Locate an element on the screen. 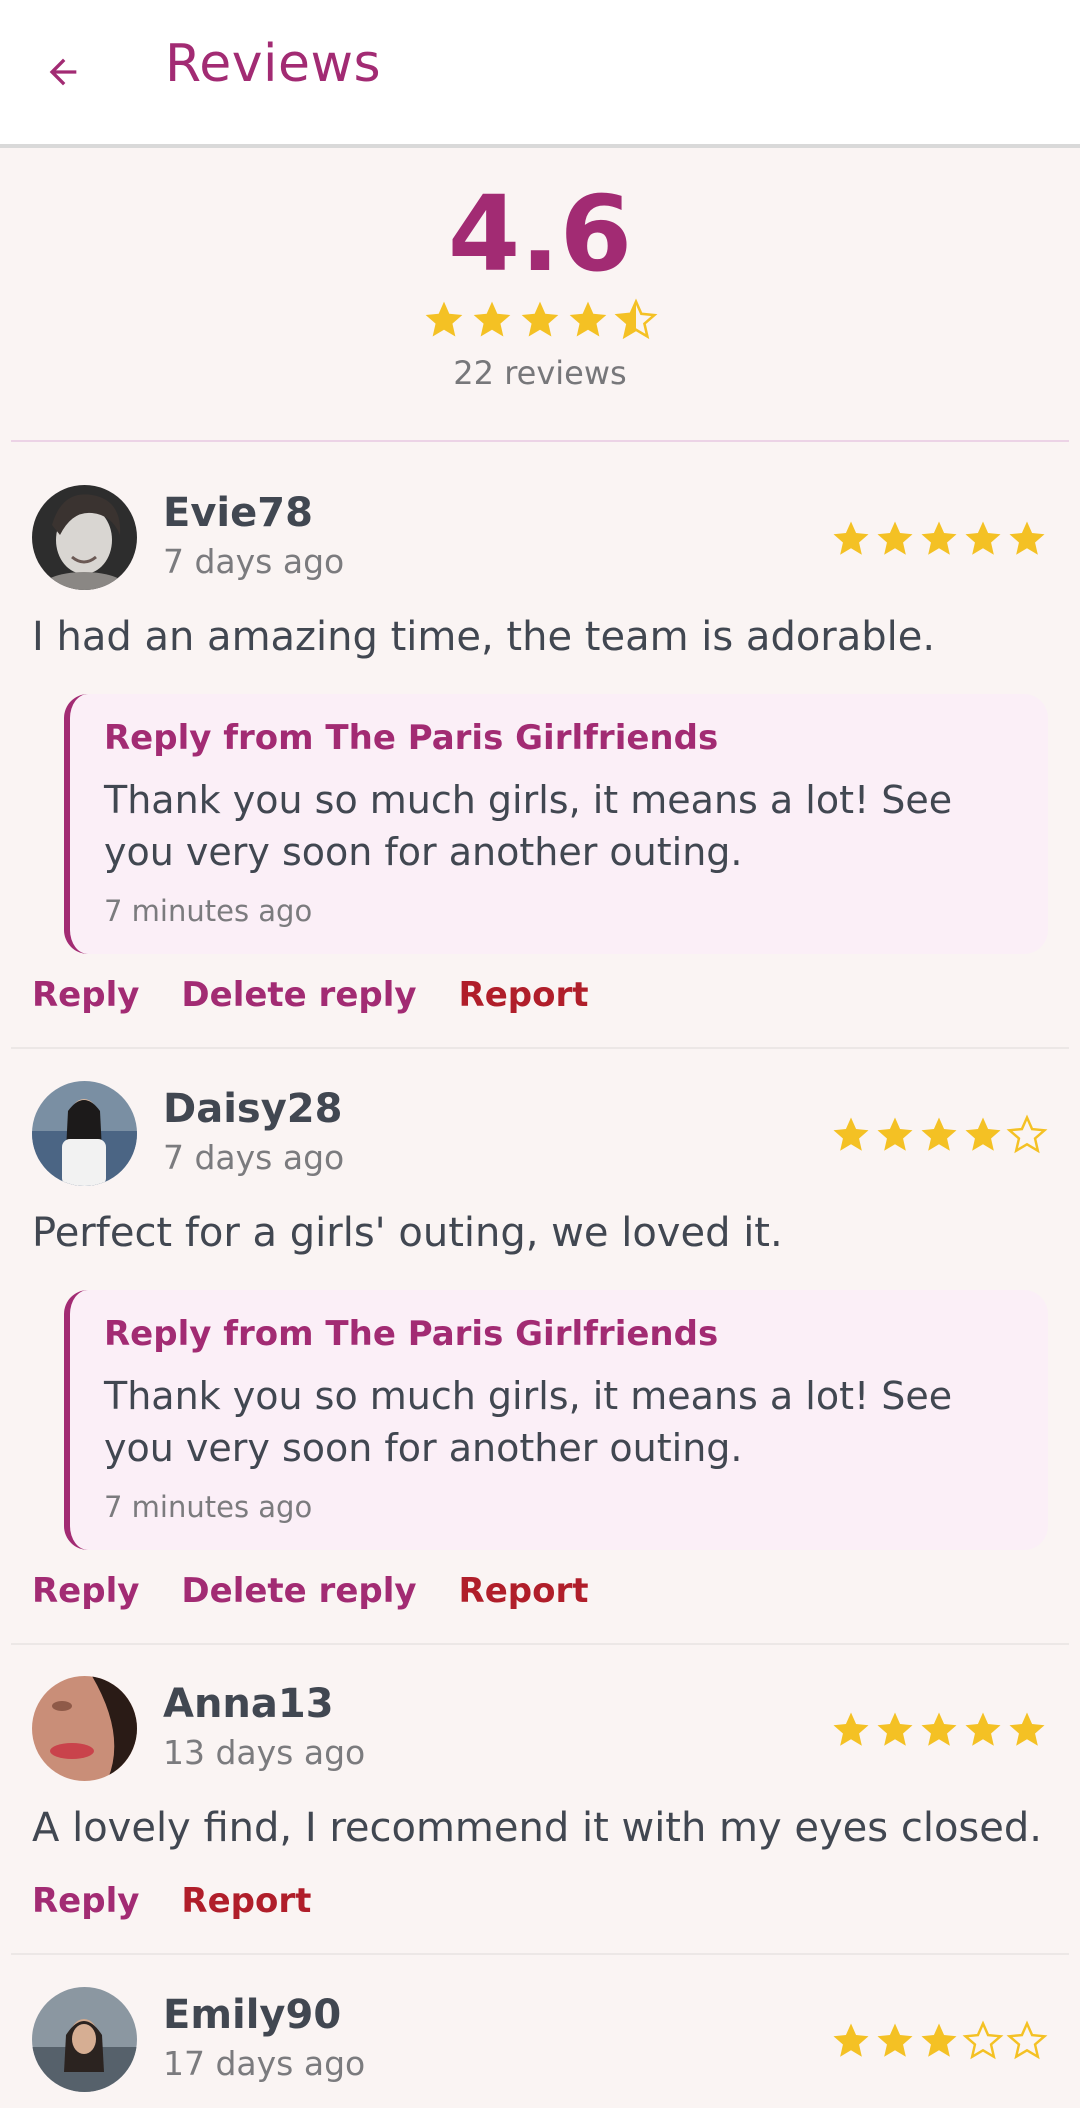 The height and width of the screenshot is (2108, 1080). page-title: Reviews is located at coordinates (273, 64).